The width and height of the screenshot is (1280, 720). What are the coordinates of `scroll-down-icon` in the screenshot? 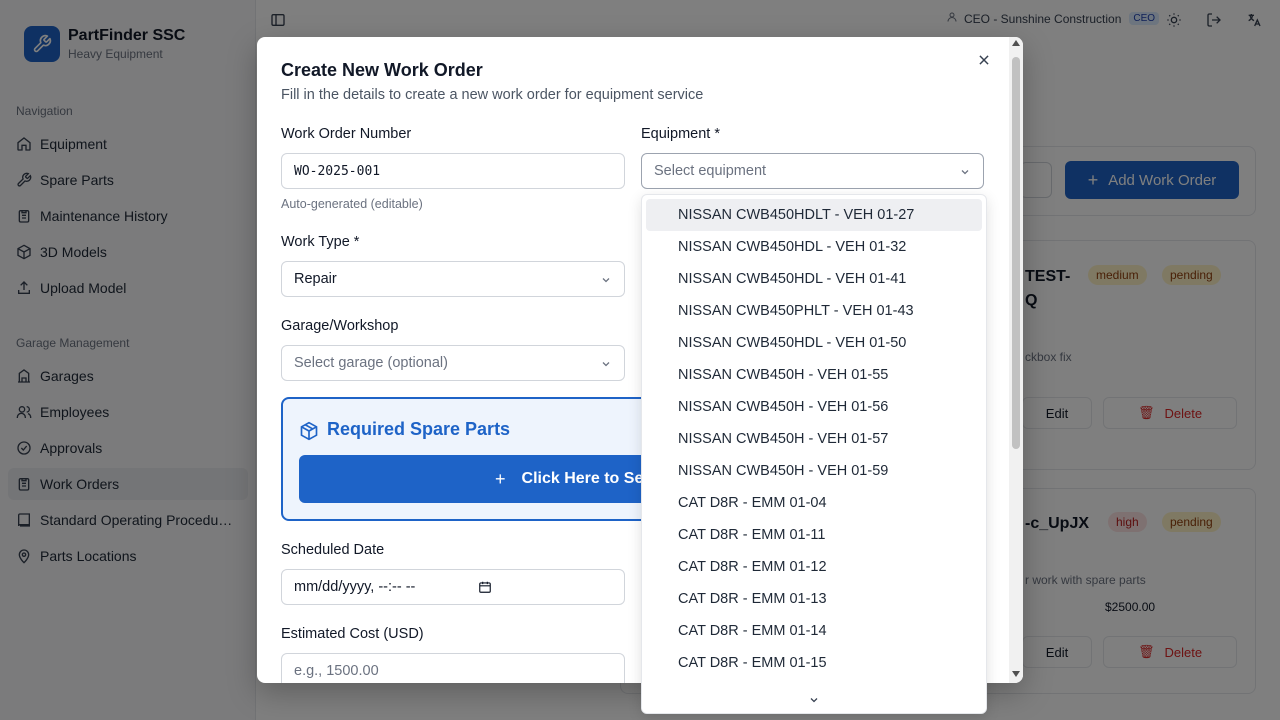 It's located at (1016, 674).